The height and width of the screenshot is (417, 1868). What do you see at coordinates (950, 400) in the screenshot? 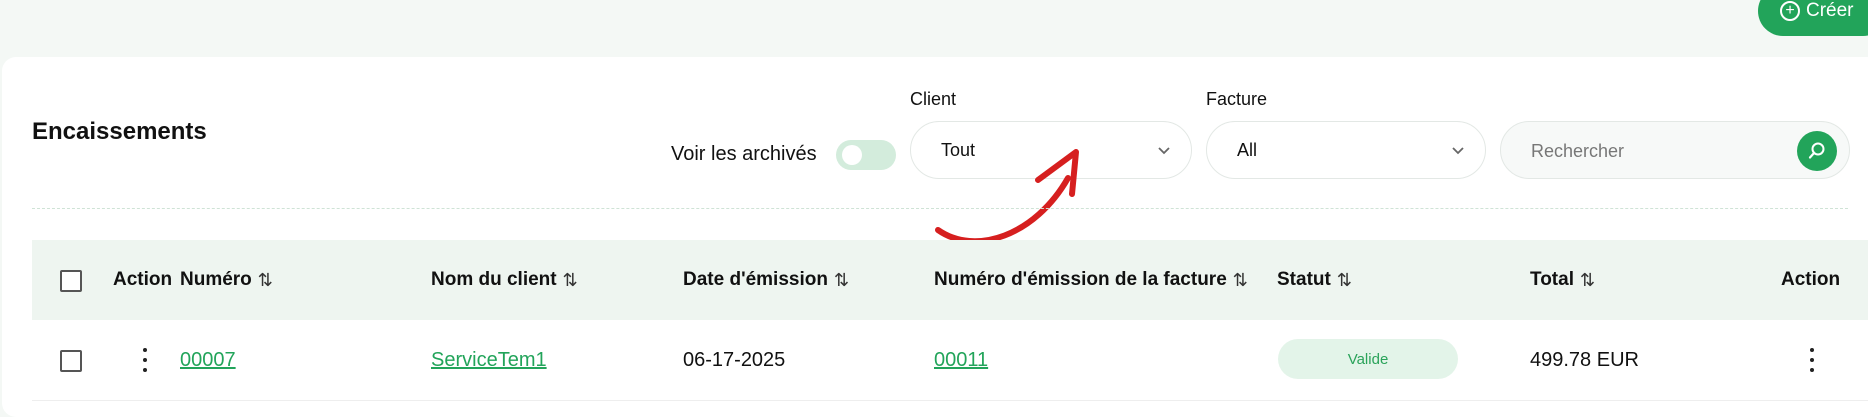
I see `row-divider` at bounding box center [950, 400].